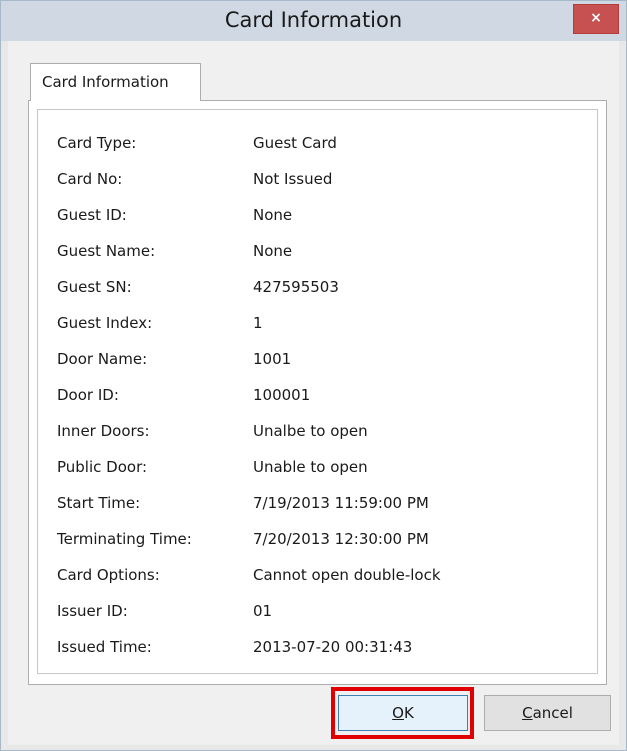 This screenshot has height=751, width=627. What do you see at coordinates (293, 179) in the screenshot?
I see `field-value: Not Issued` at bounding box center [293, 179].